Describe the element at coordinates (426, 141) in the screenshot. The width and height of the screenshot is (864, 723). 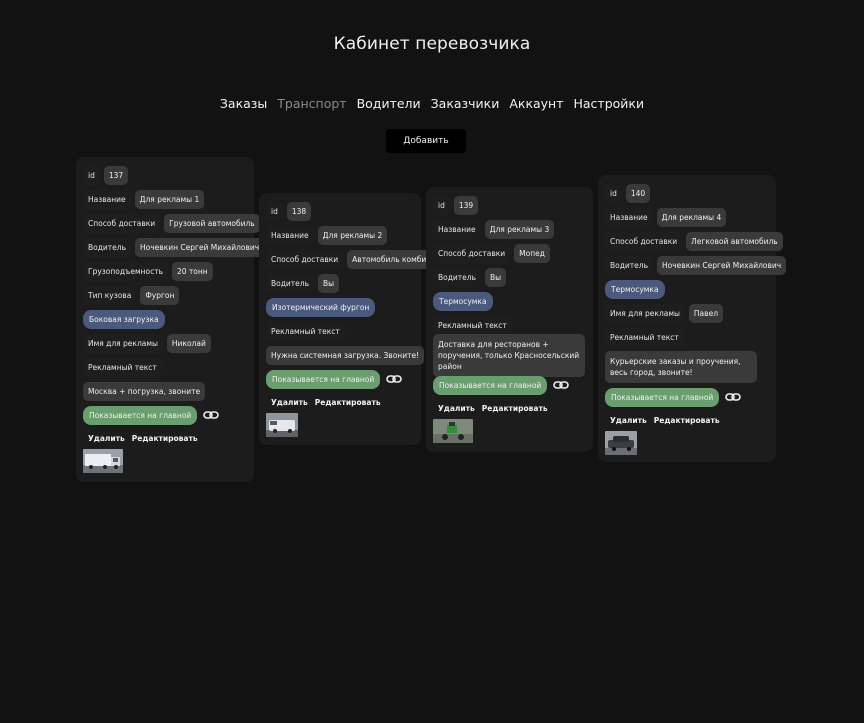
I see `add-button: Добавить` at that location.